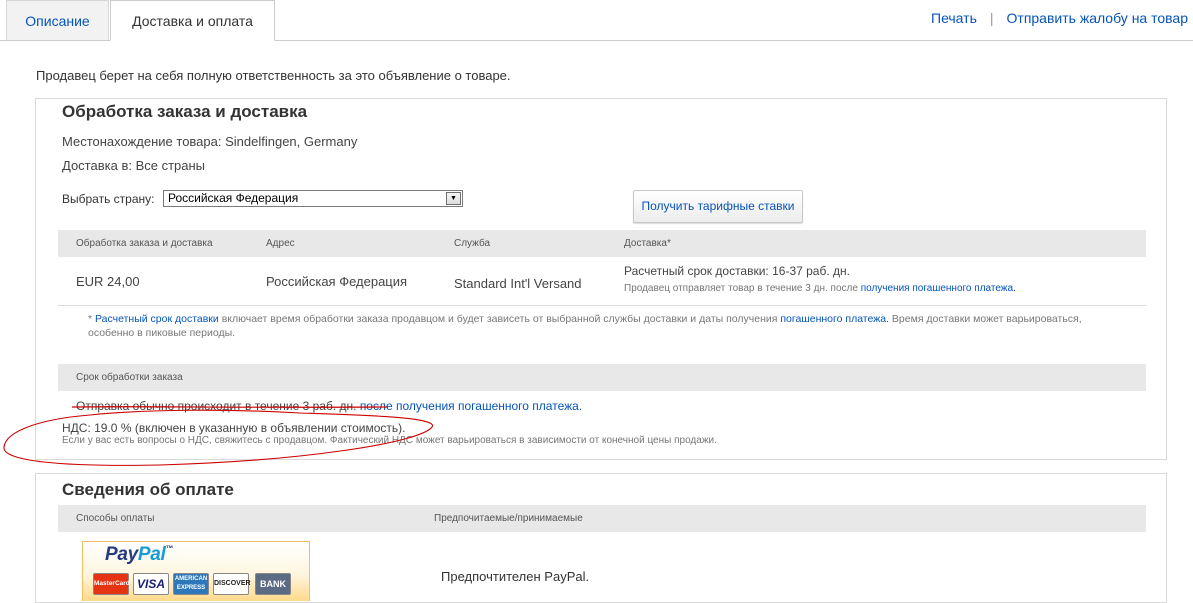 This screenshot has width=1193, height=603. What do you see at coordinates (108, 281) in the screenshot?
I see `shipping-cost: EUR 24,00` at bounding box center [108, 281].